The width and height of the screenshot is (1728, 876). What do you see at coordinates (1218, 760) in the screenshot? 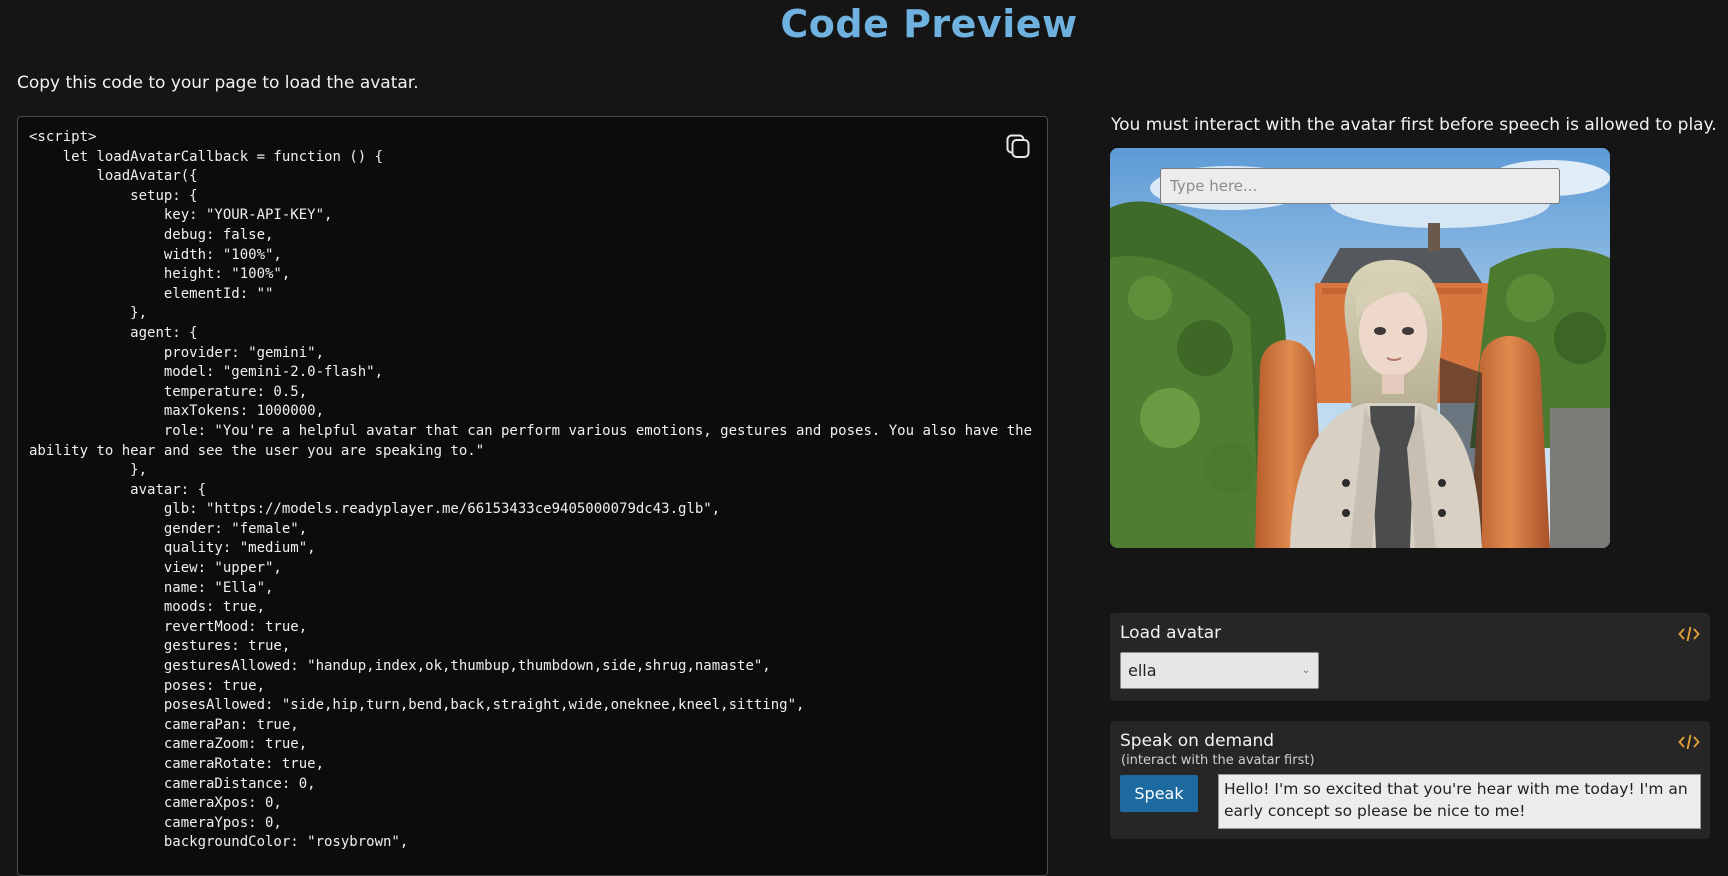
I see `speak-on-demand-subtitle: (interact with the avatar first)` at bounding box center [1218, 760].